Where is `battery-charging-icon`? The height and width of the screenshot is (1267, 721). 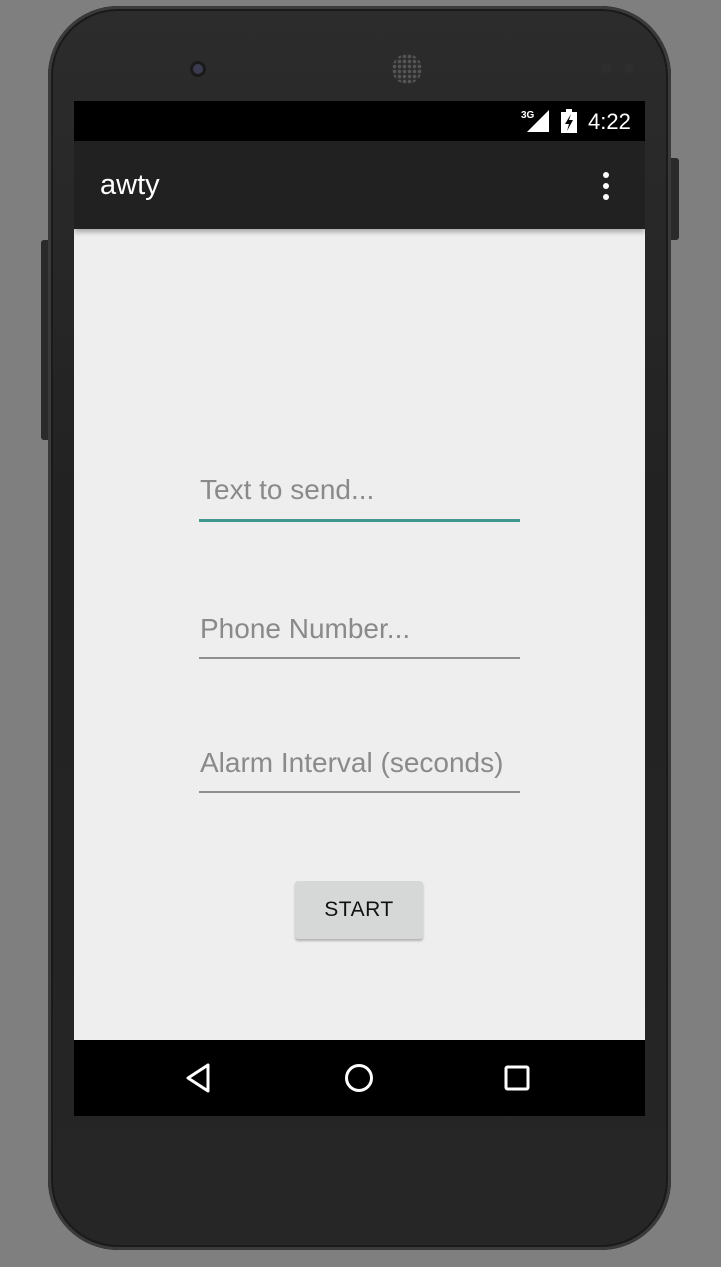
battery-charging-icon is located at coordinates (569, 121).